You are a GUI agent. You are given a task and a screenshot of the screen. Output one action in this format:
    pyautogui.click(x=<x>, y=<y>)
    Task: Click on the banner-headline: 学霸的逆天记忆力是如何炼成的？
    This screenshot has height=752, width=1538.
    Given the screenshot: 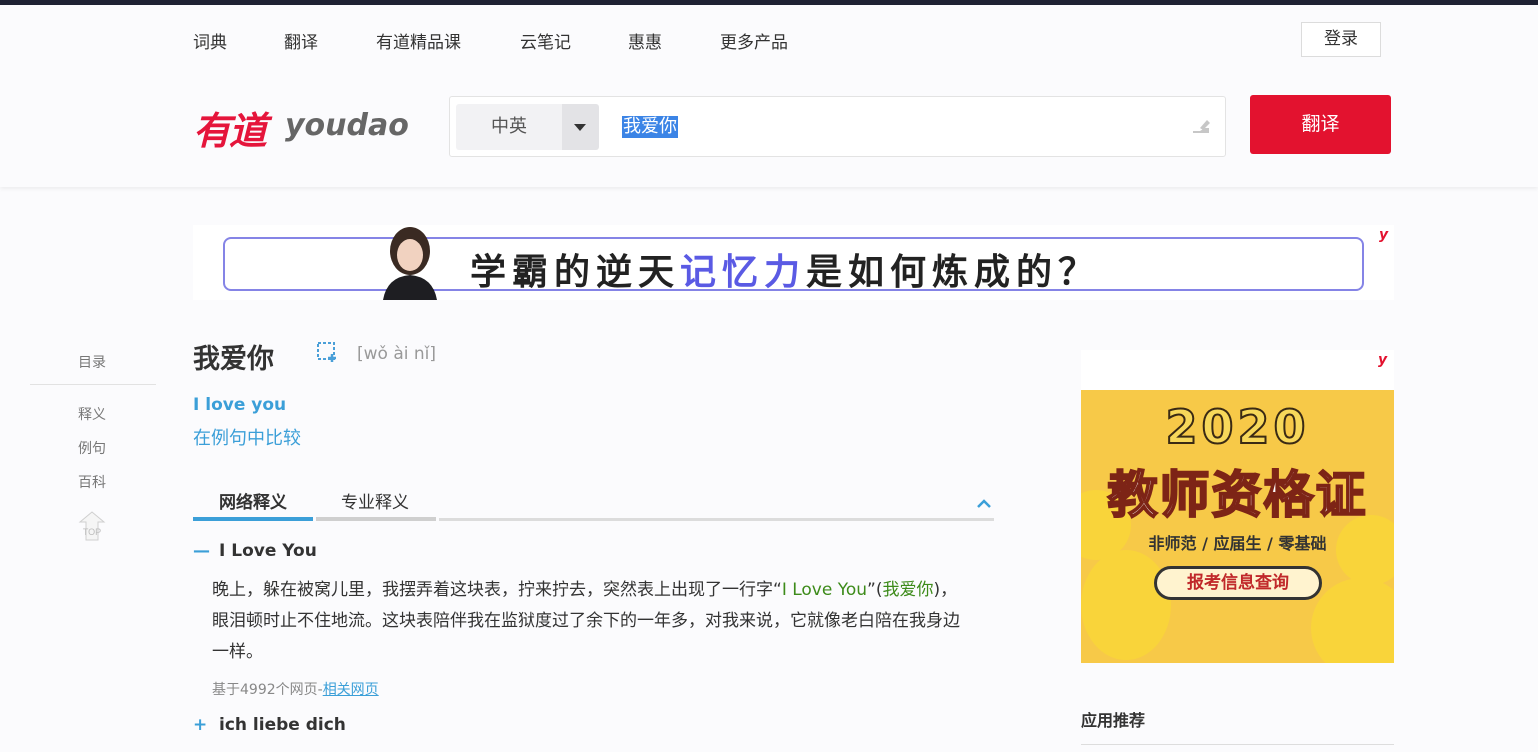 What is the action you would take?
    pyautogui.click(x=785, y=269)
    